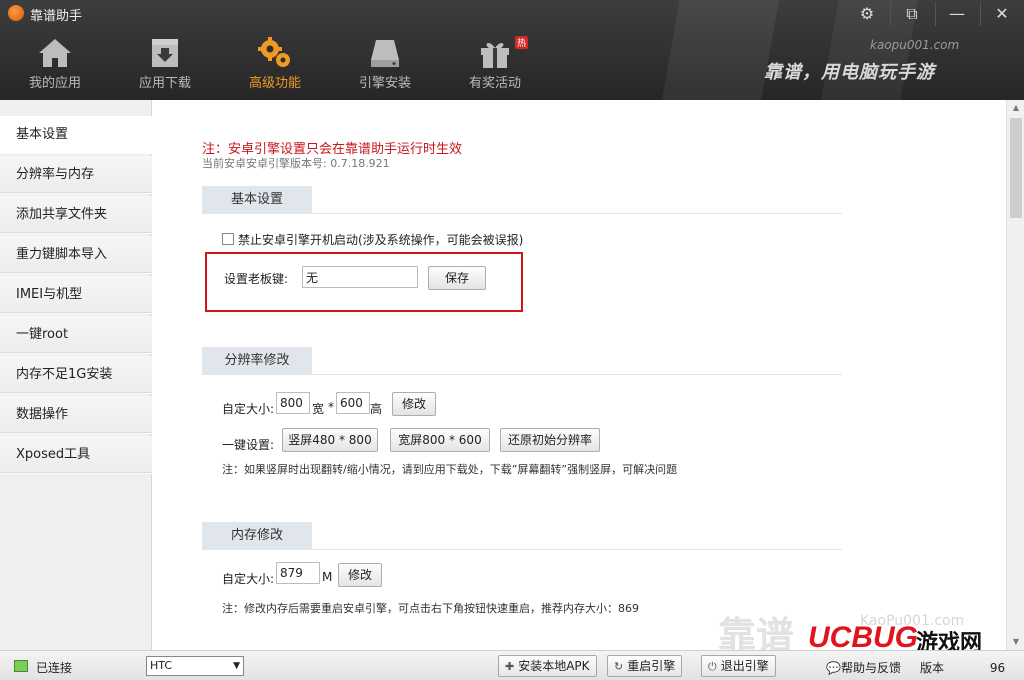 The width and height of the screenshot is (1024, 680). What do you see at coordinates (651, 666) in the screenshot?
I see `restart-engine-label: 重启引擎` at bounding box center [651, 666].